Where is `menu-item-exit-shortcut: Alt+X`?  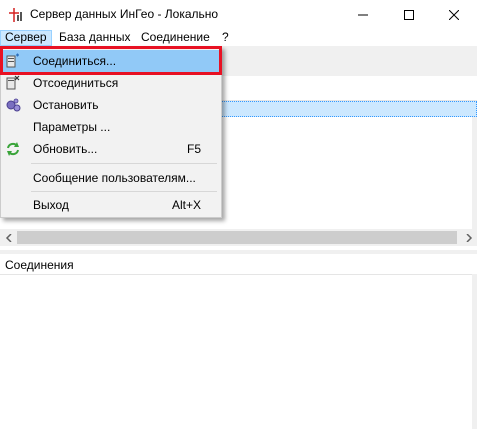
menu-item-exit-shortcut: Alt+X is located at coordinates (186, 205).